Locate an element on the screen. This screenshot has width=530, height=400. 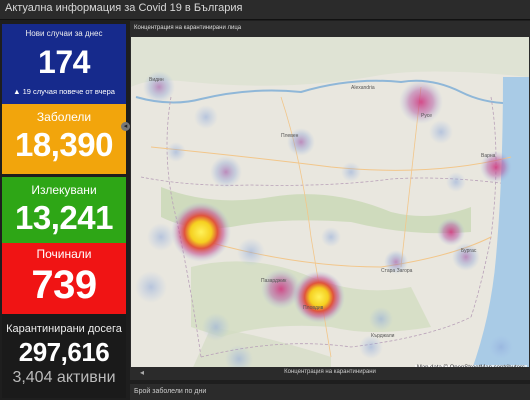
city-label: Бургас is located at coordinates (469, 251).